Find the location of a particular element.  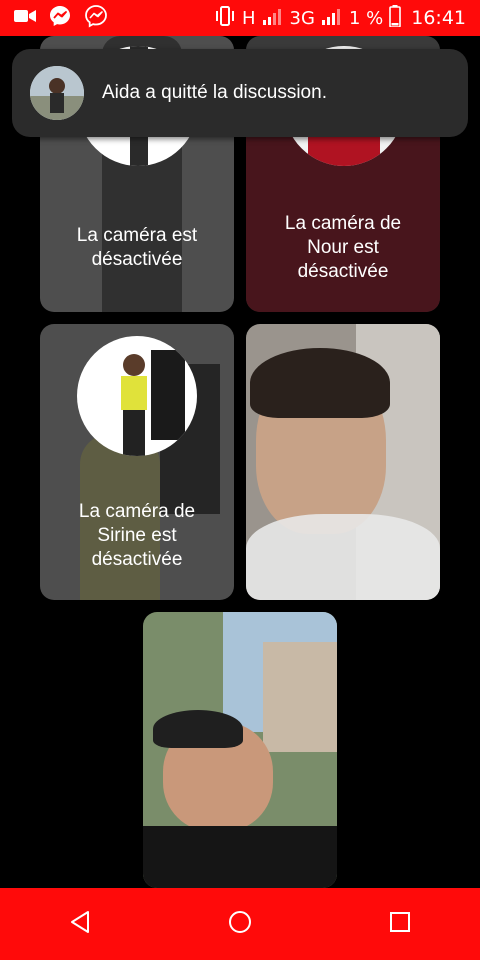

camera-off-label: La caméra de Nour est désactivée is located at coordinates (343, 247).